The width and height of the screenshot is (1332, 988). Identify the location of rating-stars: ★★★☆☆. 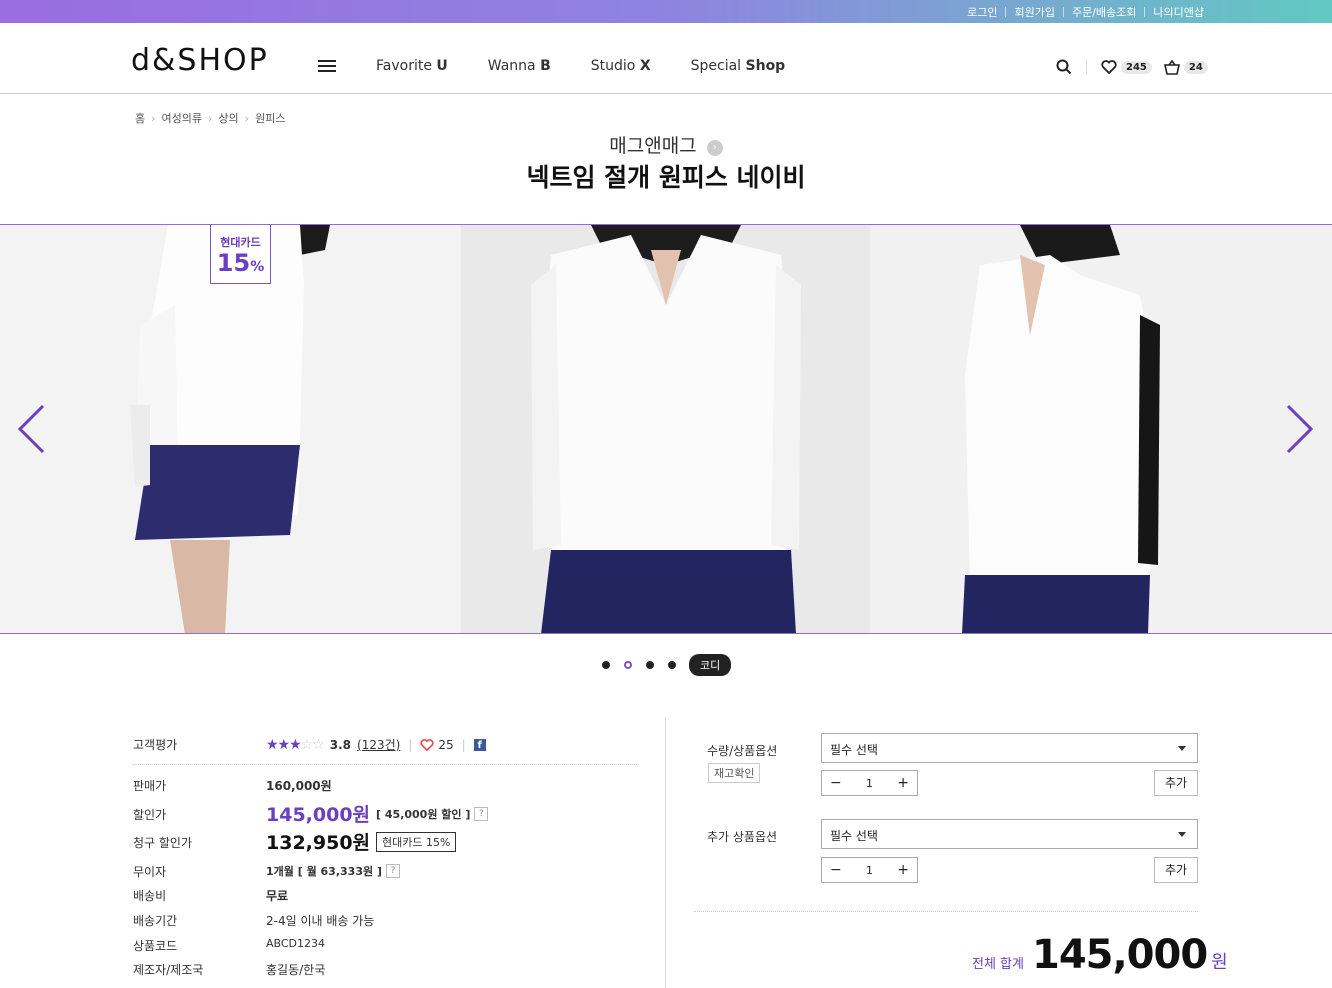
(295, 744).